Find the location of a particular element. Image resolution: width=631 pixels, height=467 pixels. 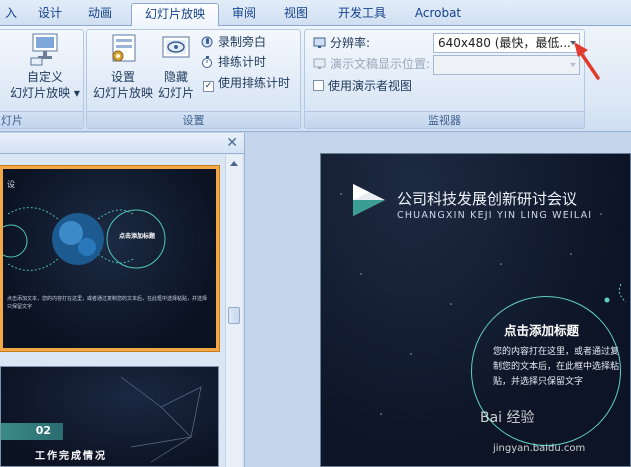

record-narration-label: 录制旁白 is located at coordinates (242, 42).